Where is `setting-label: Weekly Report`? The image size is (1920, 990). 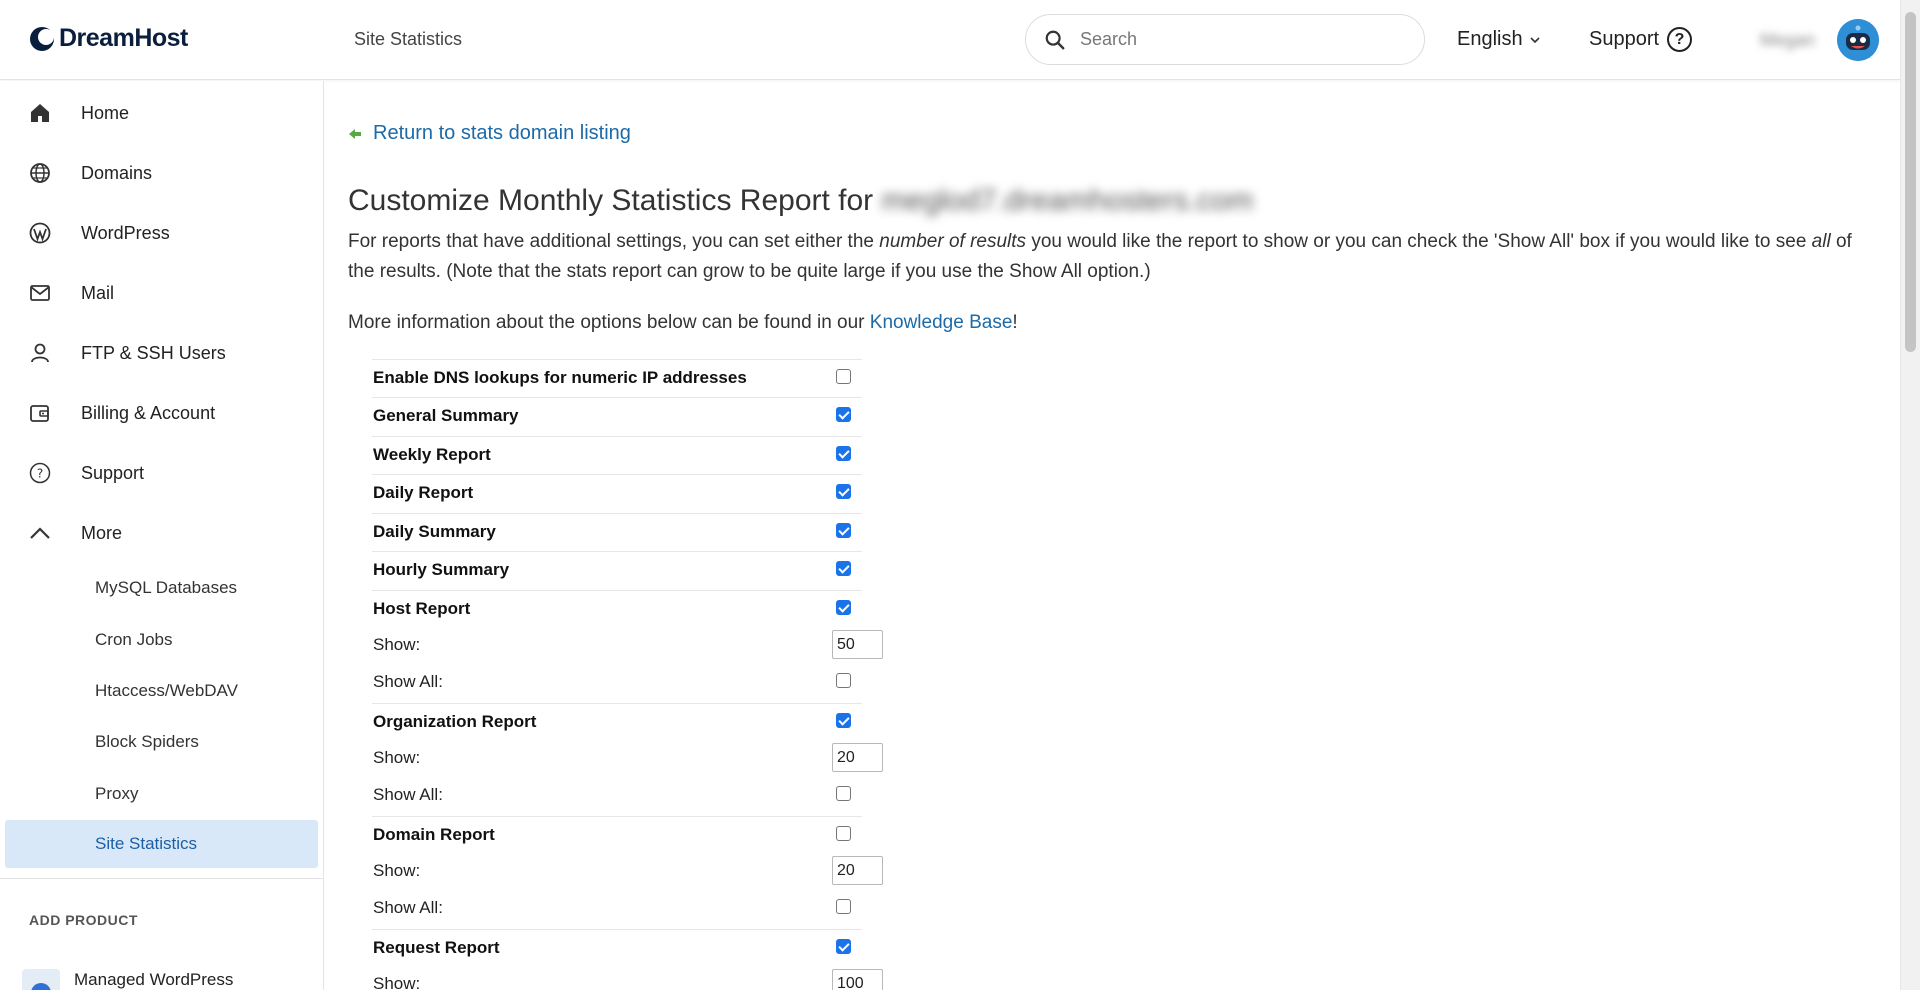
setting-label: Weekly Report is located at coordinates (432, 454).